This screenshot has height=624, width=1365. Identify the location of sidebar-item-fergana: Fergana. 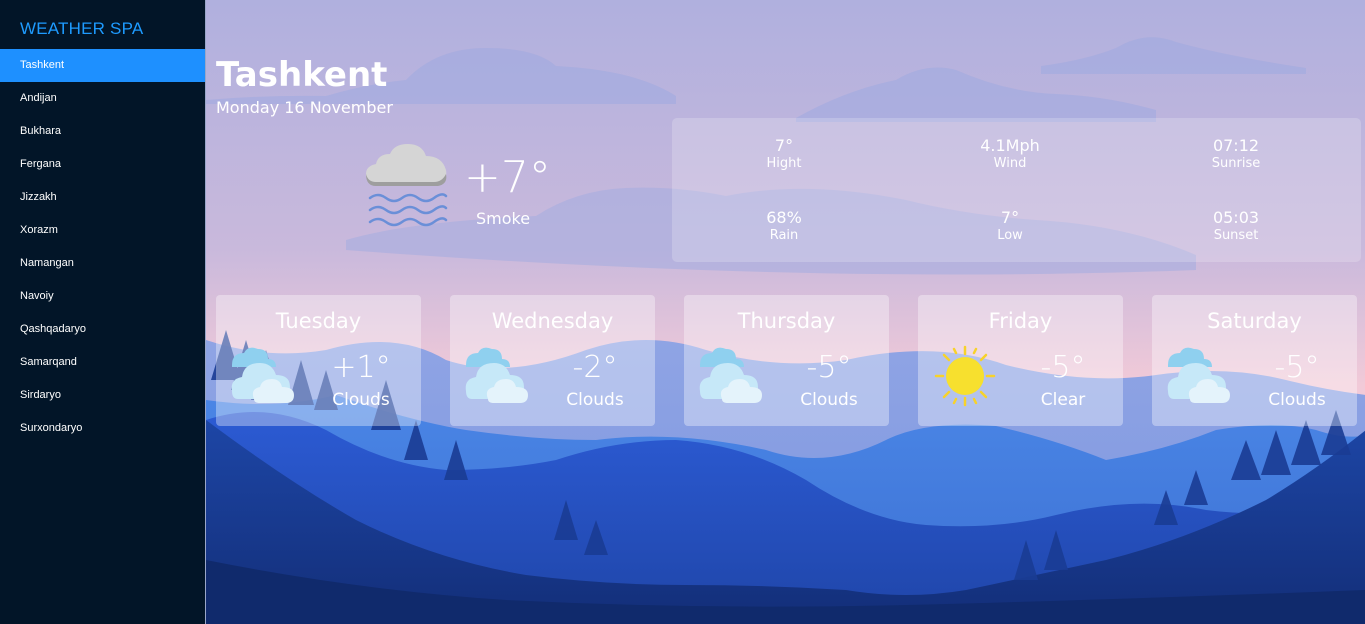
(102, 164).